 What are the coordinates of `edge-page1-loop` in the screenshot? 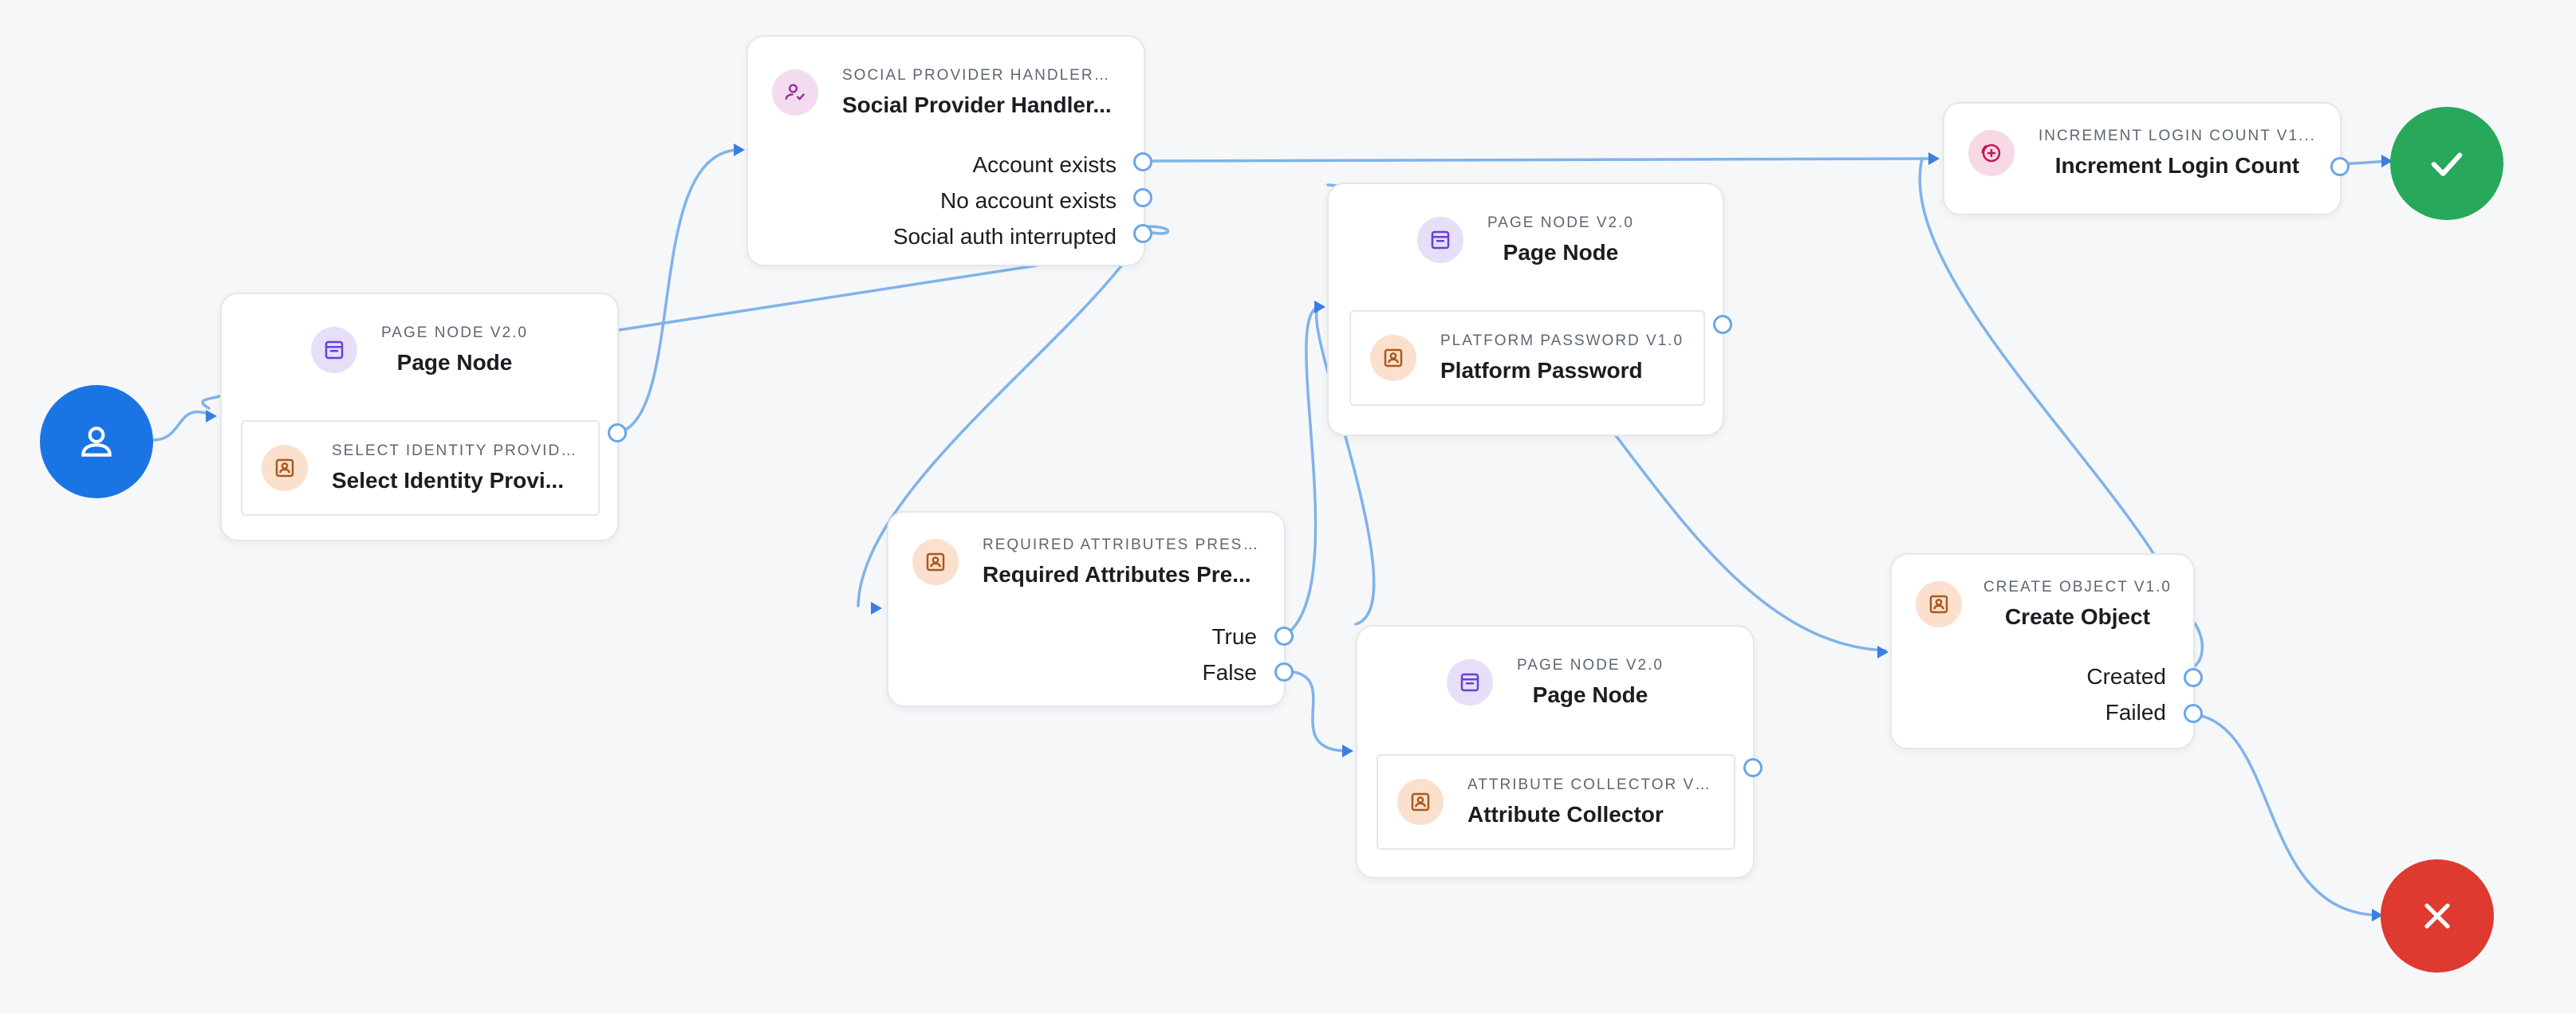 It's located at (211, 402).